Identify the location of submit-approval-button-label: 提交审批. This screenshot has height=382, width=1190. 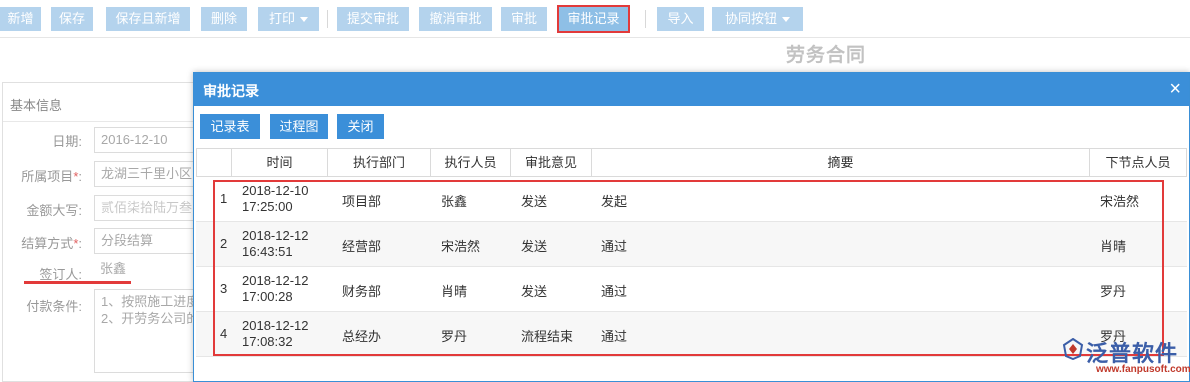
(372, 18).